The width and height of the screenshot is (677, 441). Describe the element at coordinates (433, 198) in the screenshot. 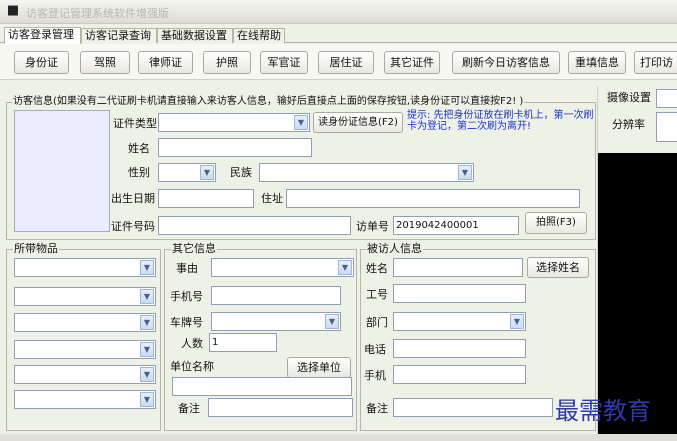

I see `address-input` at that location.